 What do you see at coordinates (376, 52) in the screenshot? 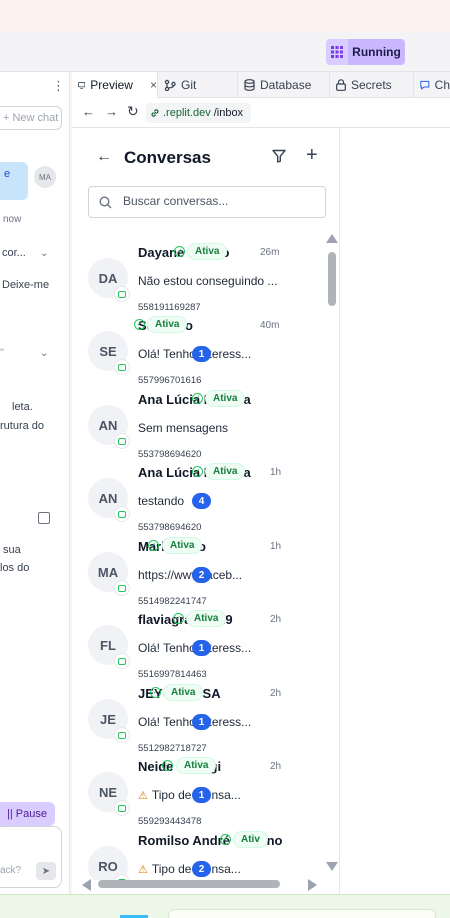
I see `run-status-button: Running` at bounding box center [376, 52].